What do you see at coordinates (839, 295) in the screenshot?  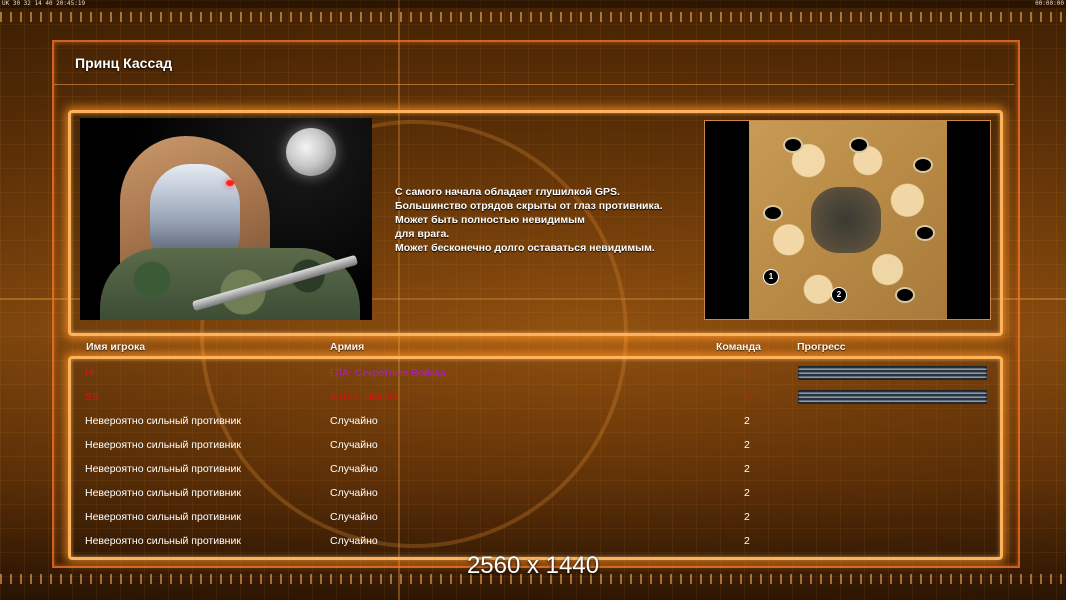 I see `minimap-start-position: 2` at bounding box center [839, 295].